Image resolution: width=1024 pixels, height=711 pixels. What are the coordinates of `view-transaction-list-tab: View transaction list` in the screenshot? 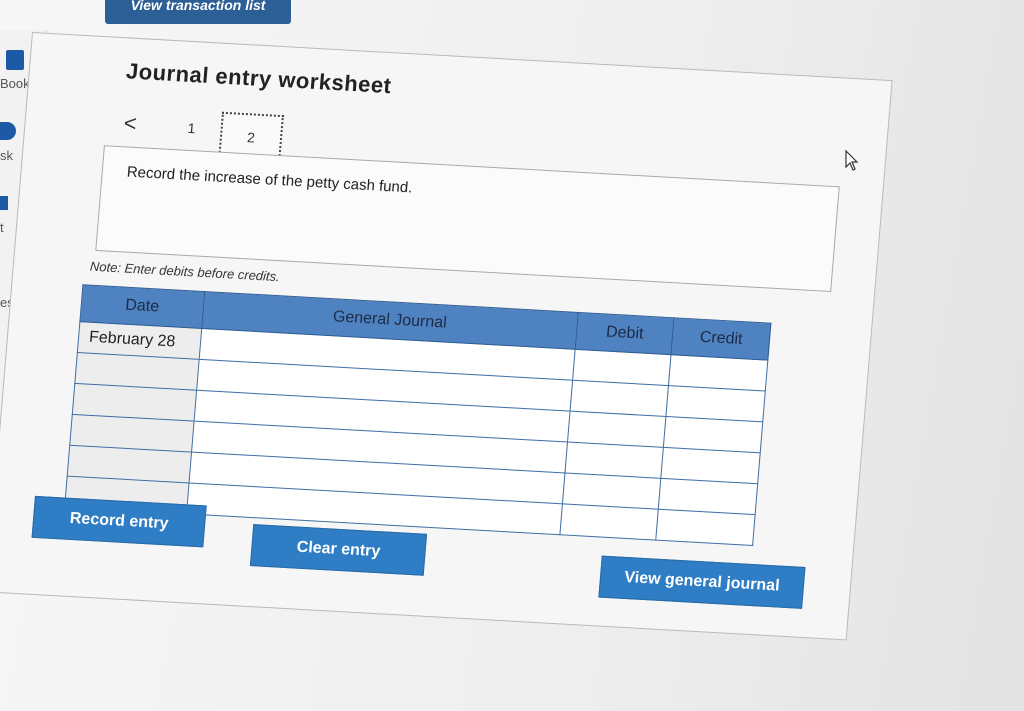 It's located at (198, 12).